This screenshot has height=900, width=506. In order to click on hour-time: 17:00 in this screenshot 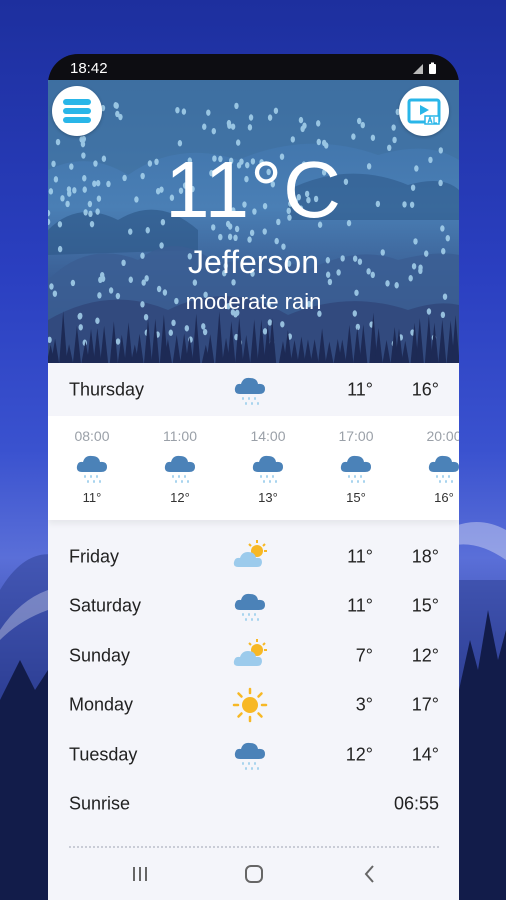, I will do `click(356, 436)`.